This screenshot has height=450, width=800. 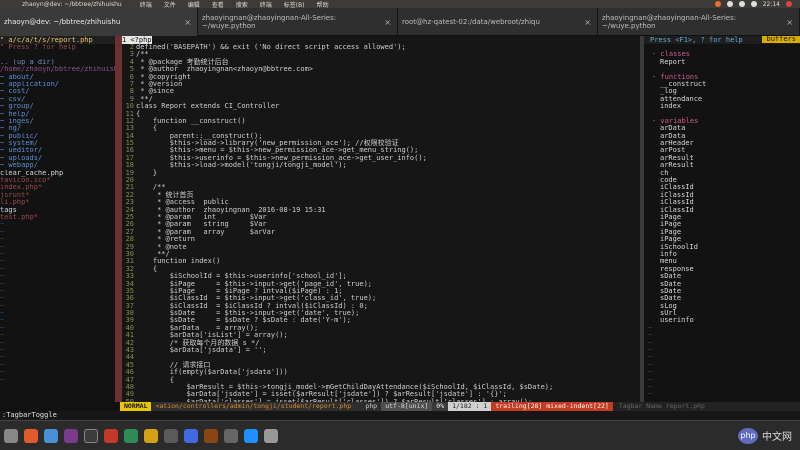 I want to click on tree-file: index.php*, so click(x=57, y=187).